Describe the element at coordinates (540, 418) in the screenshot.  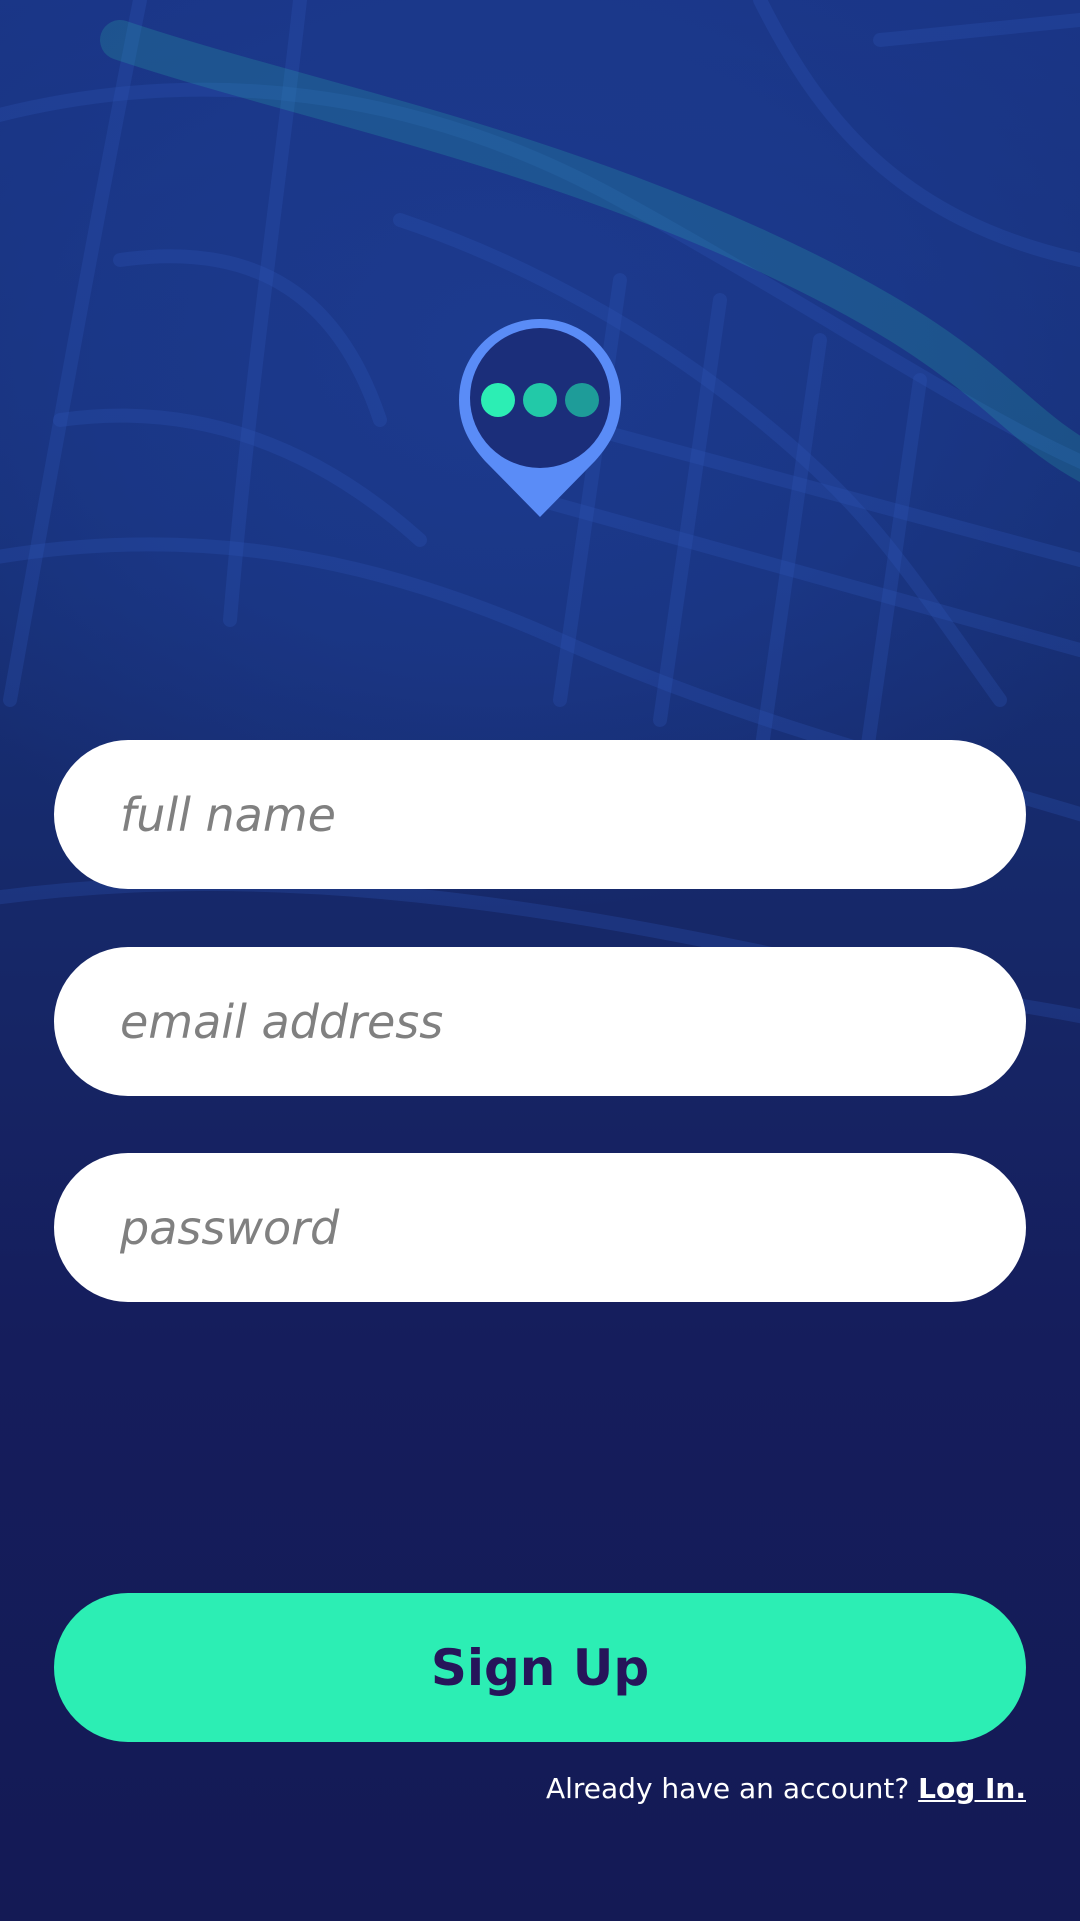
I see `location-pin-chat-icon` at that location.